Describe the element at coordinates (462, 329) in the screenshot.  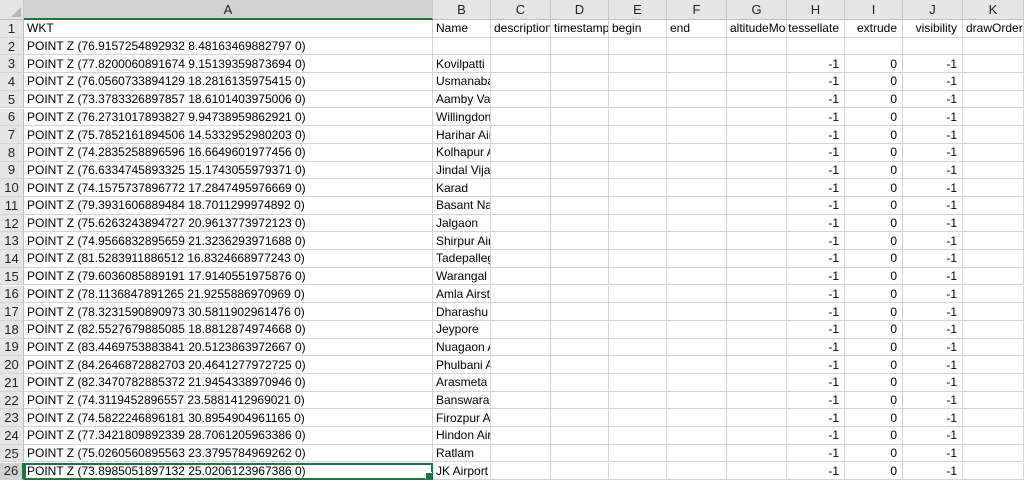
I see `cell-b18: Jeypore` at that location.